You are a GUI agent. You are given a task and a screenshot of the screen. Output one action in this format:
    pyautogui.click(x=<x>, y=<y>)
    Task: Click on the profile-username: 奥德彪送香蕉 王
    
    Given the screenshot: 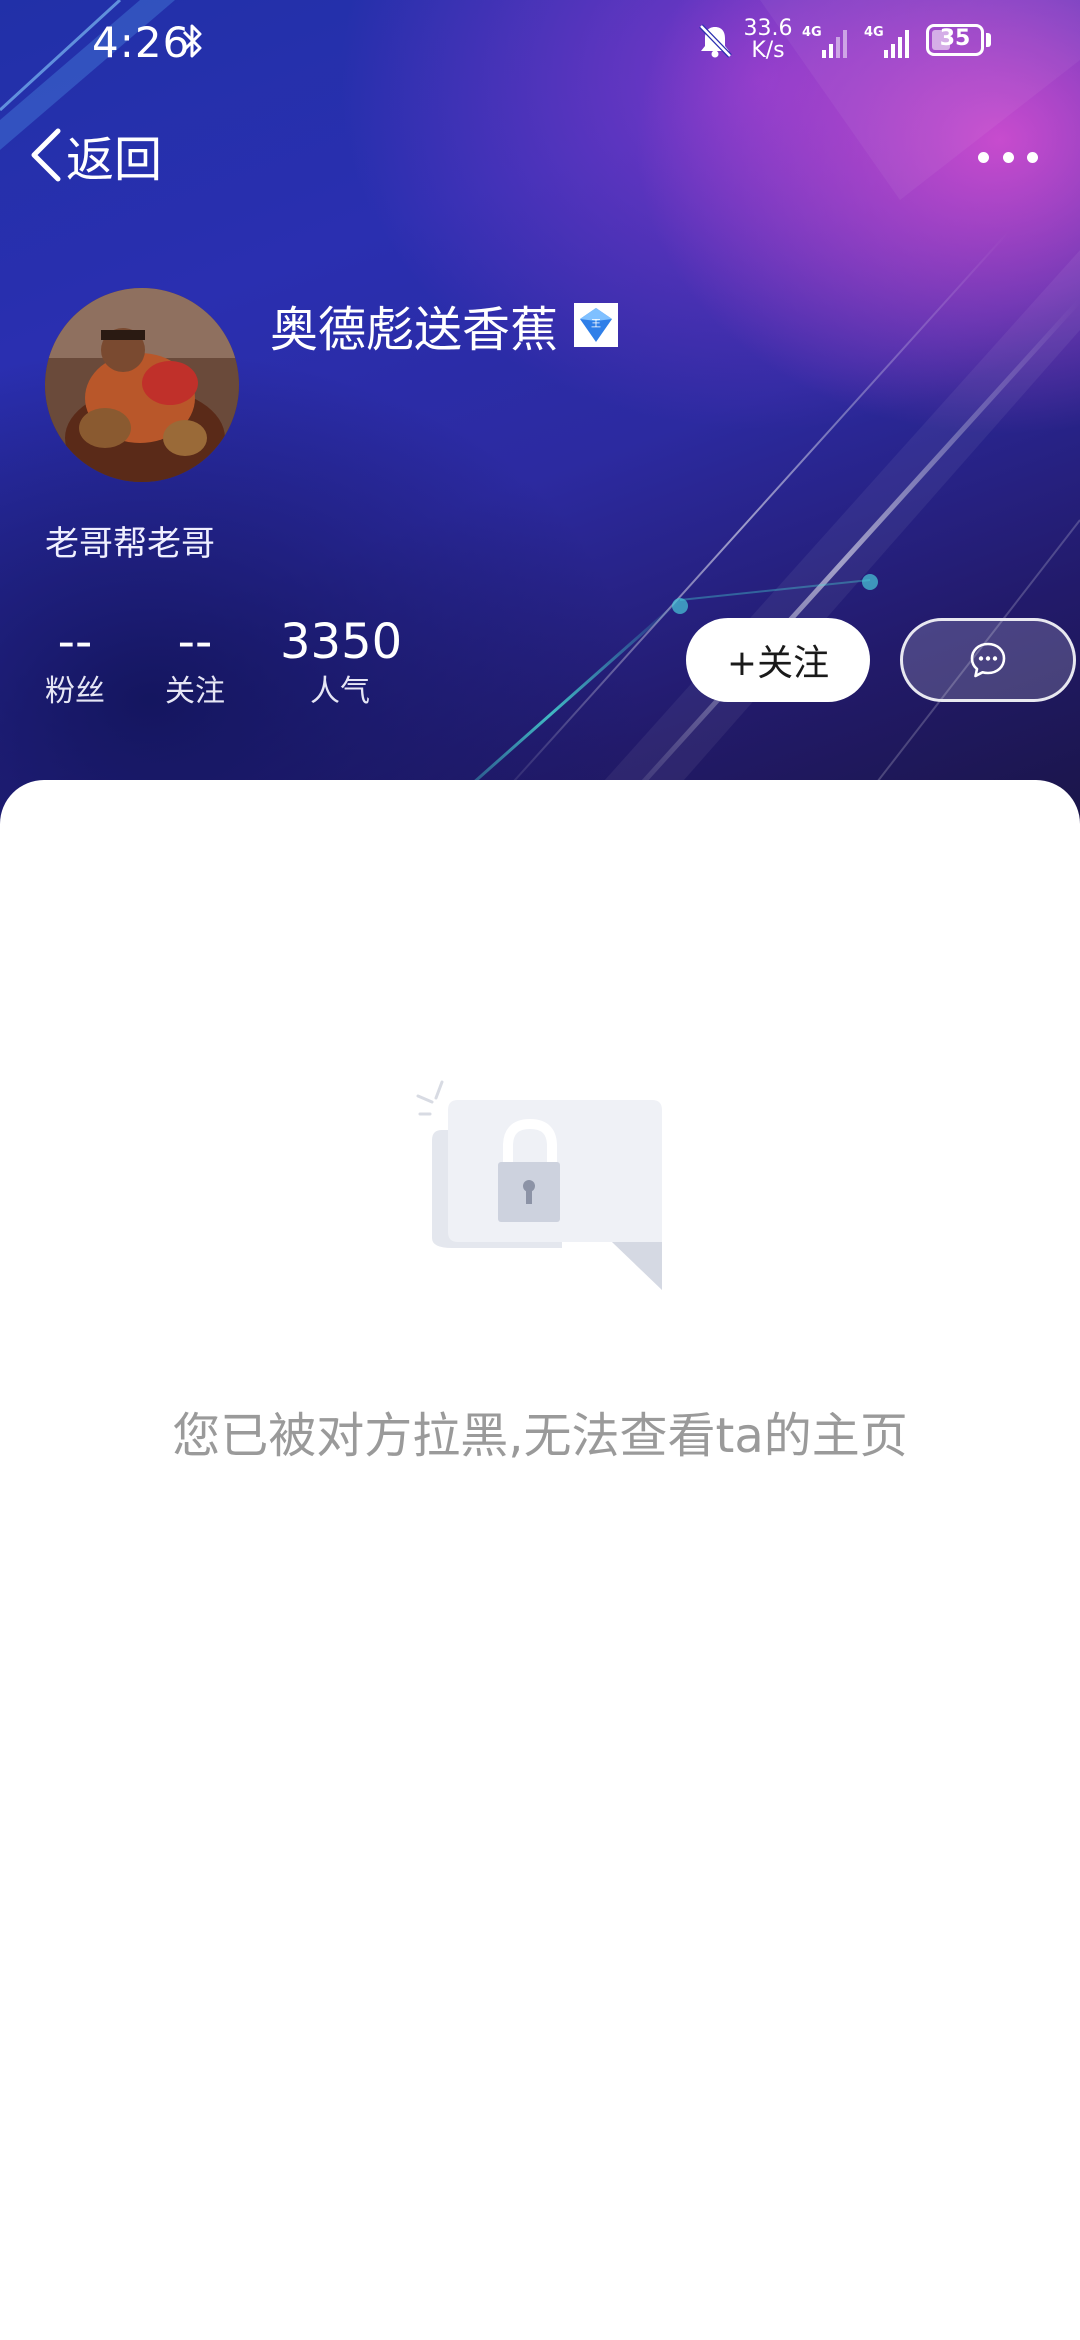 What is the action you would take?
    pyautogui.click(x=444, y=325)
    